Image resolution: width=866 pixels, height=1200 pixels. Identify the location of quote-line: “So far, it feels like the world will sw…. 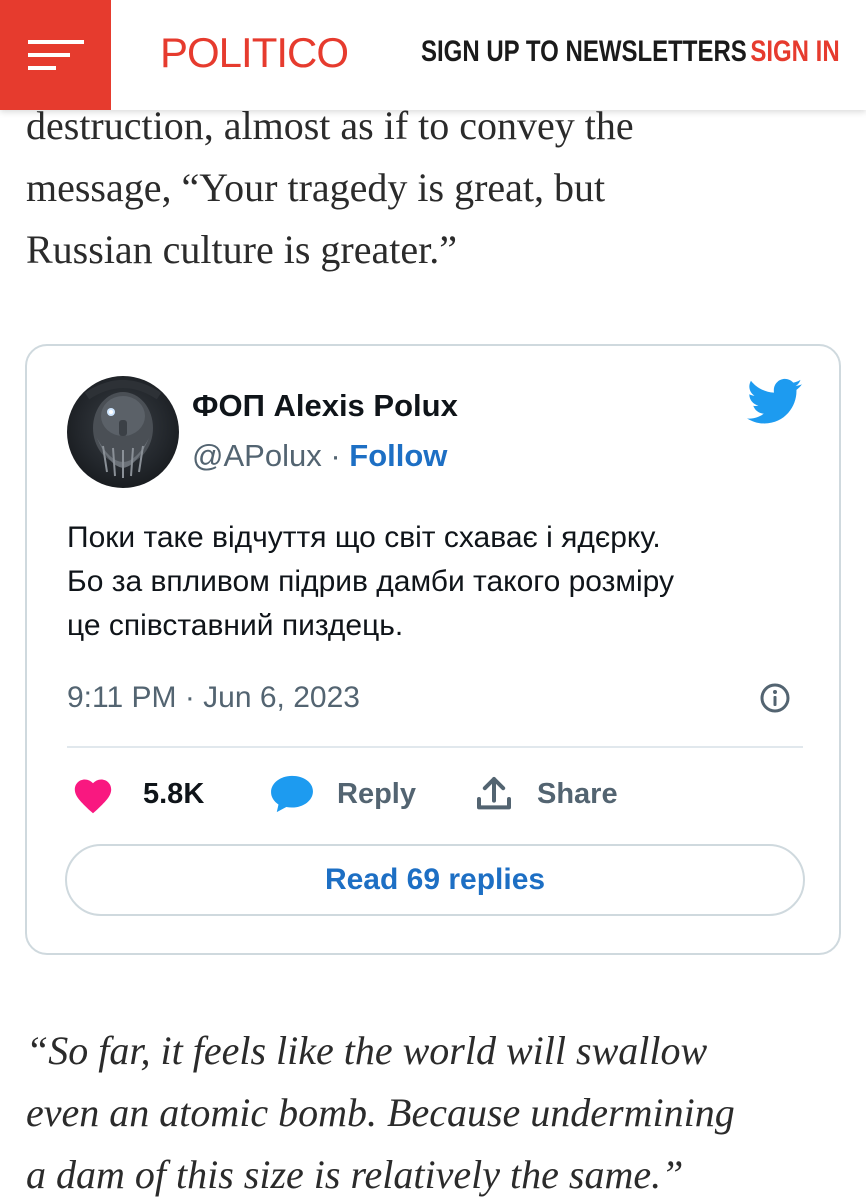
(367, 1050).